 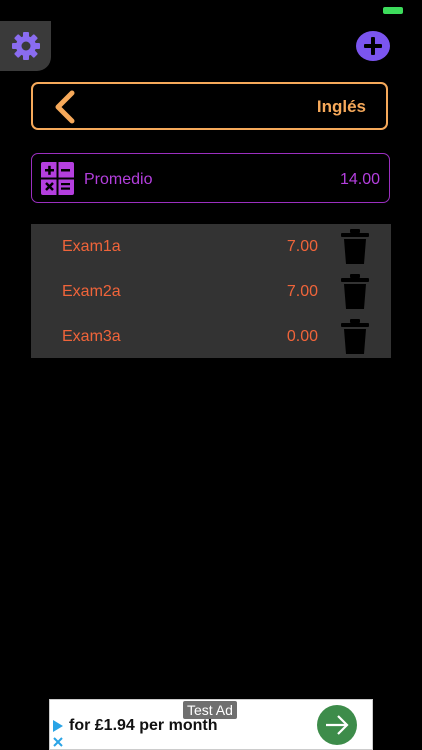 I want to click on ad-banner: for £1.94 per month Test Ad, so click(x=211, y=724).